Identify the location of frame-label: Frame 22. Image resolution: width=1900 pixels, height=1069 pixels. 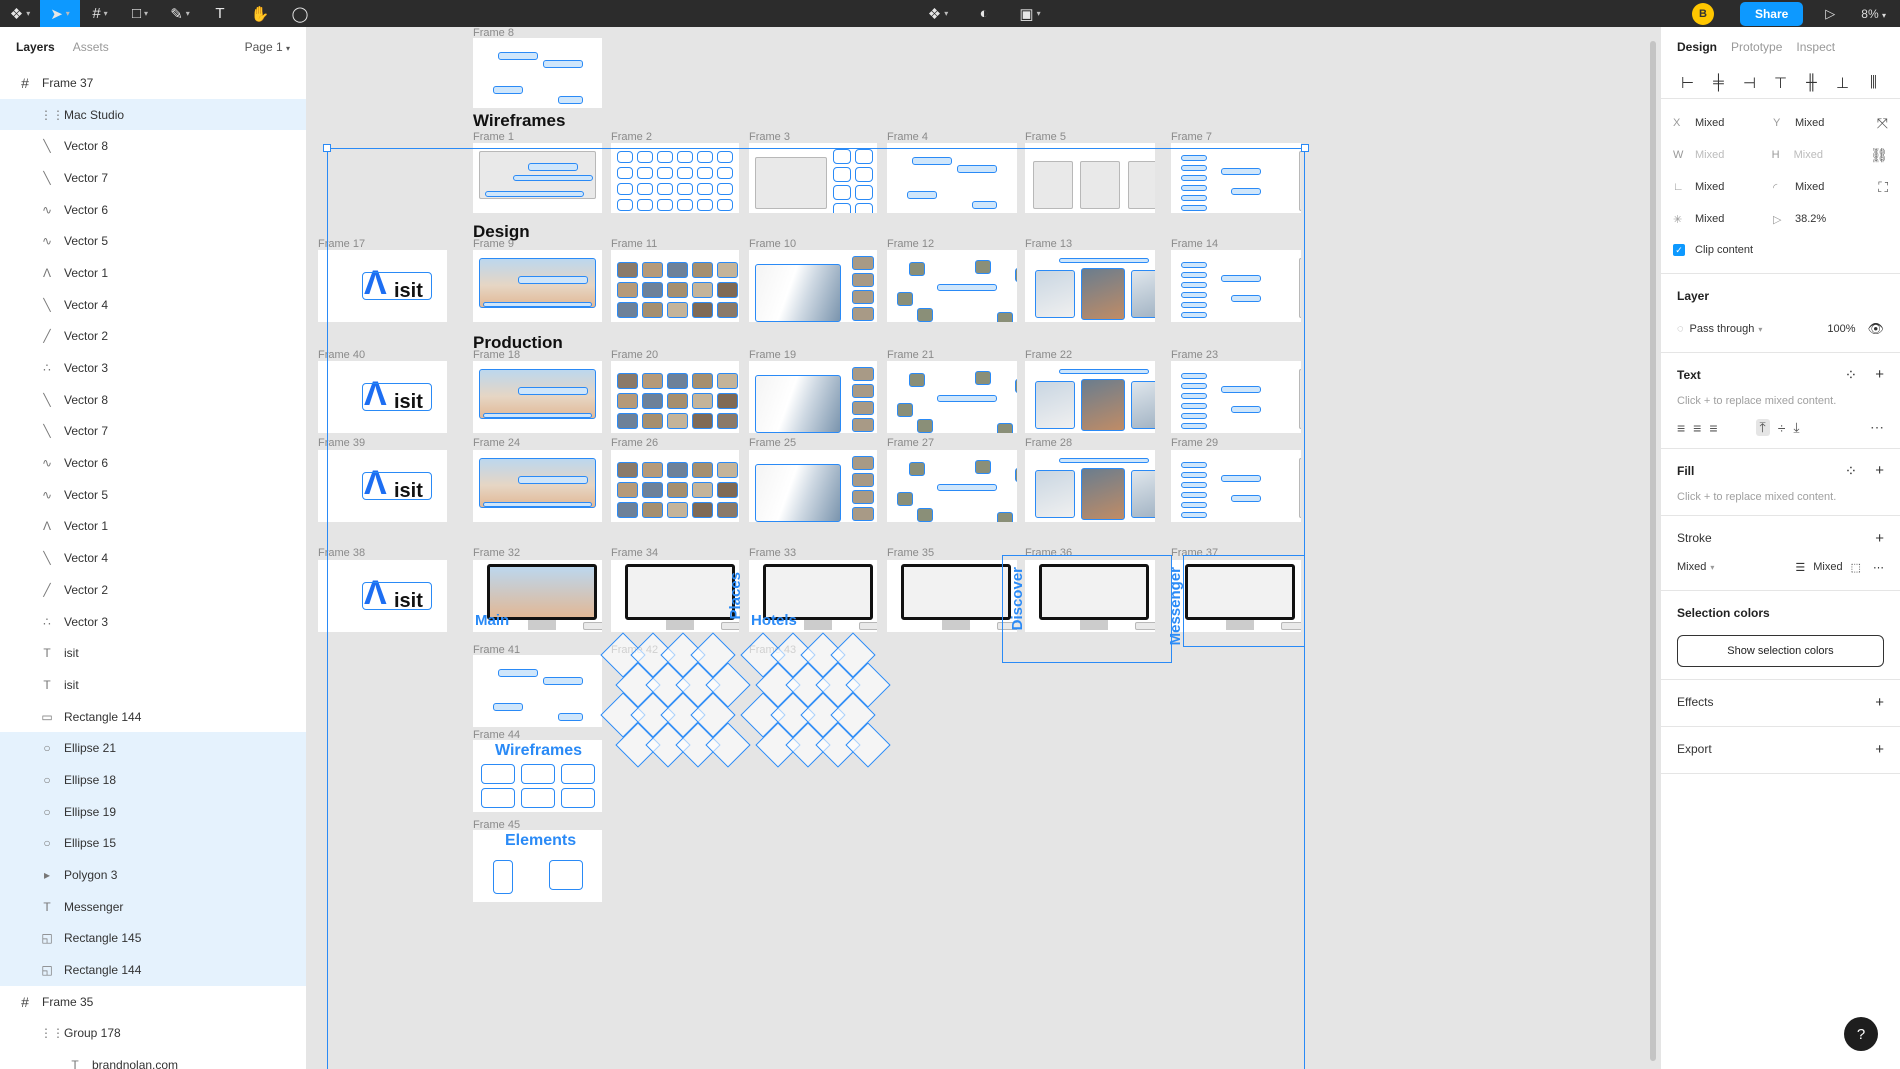
(1048, 355).